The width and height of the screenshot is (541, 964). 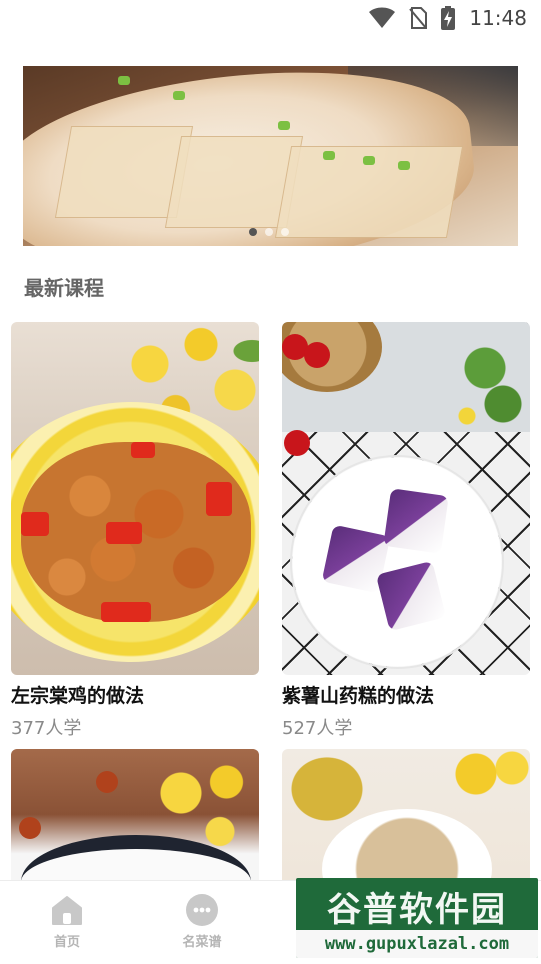 I want to click on banner-dot-active, so click(x=253, y=232).